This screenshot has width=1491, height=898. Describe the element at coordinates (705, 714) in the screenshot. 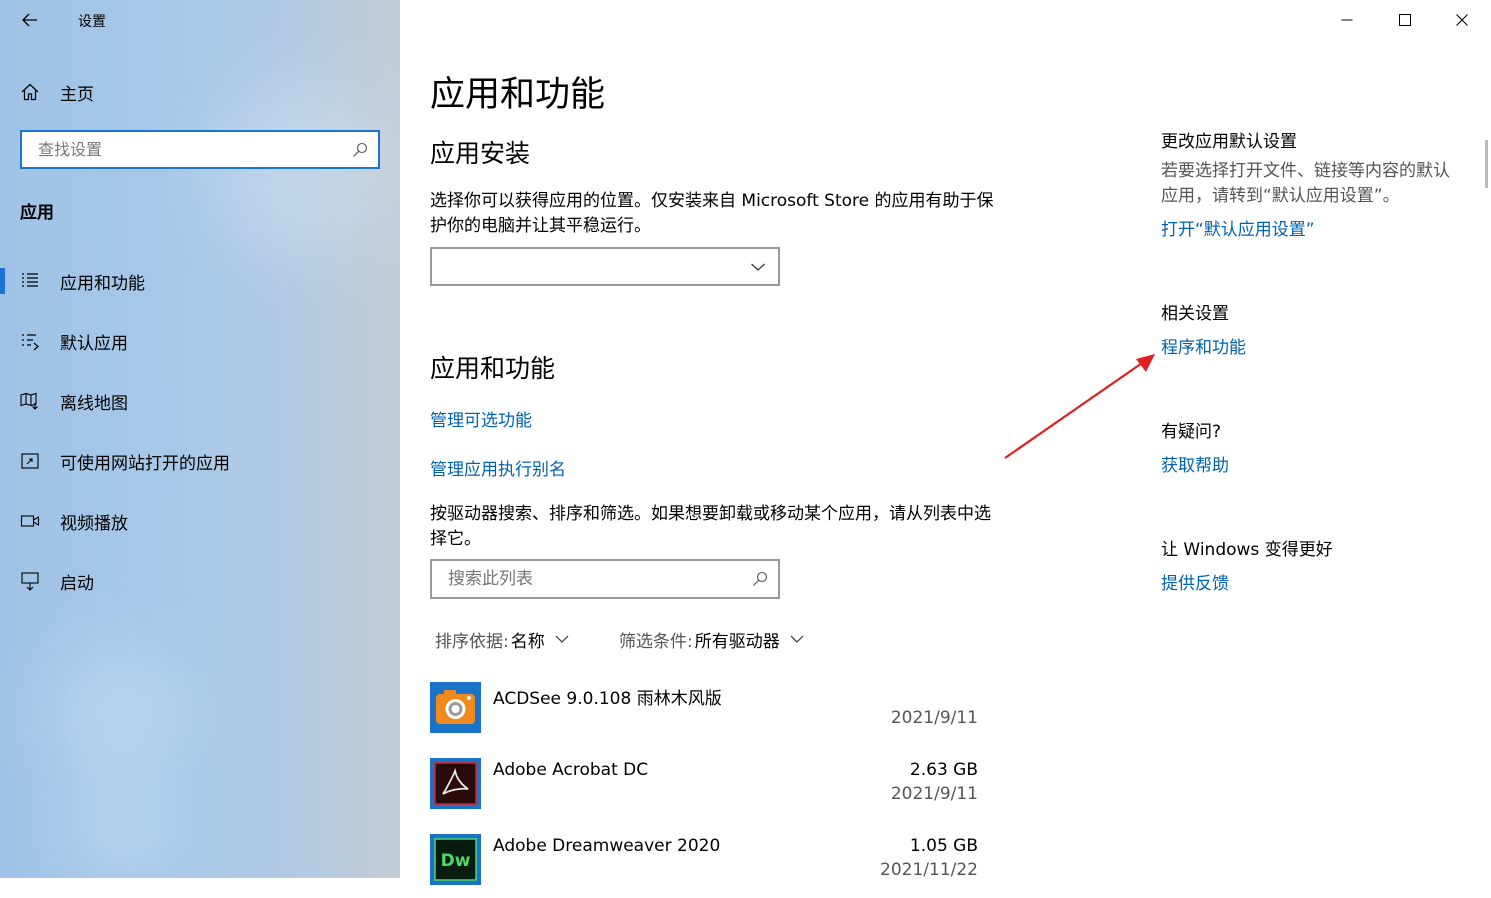

I see `app-list-item: ACDSee 9.0.108 雨林木风版 2021/9/11` at that location.